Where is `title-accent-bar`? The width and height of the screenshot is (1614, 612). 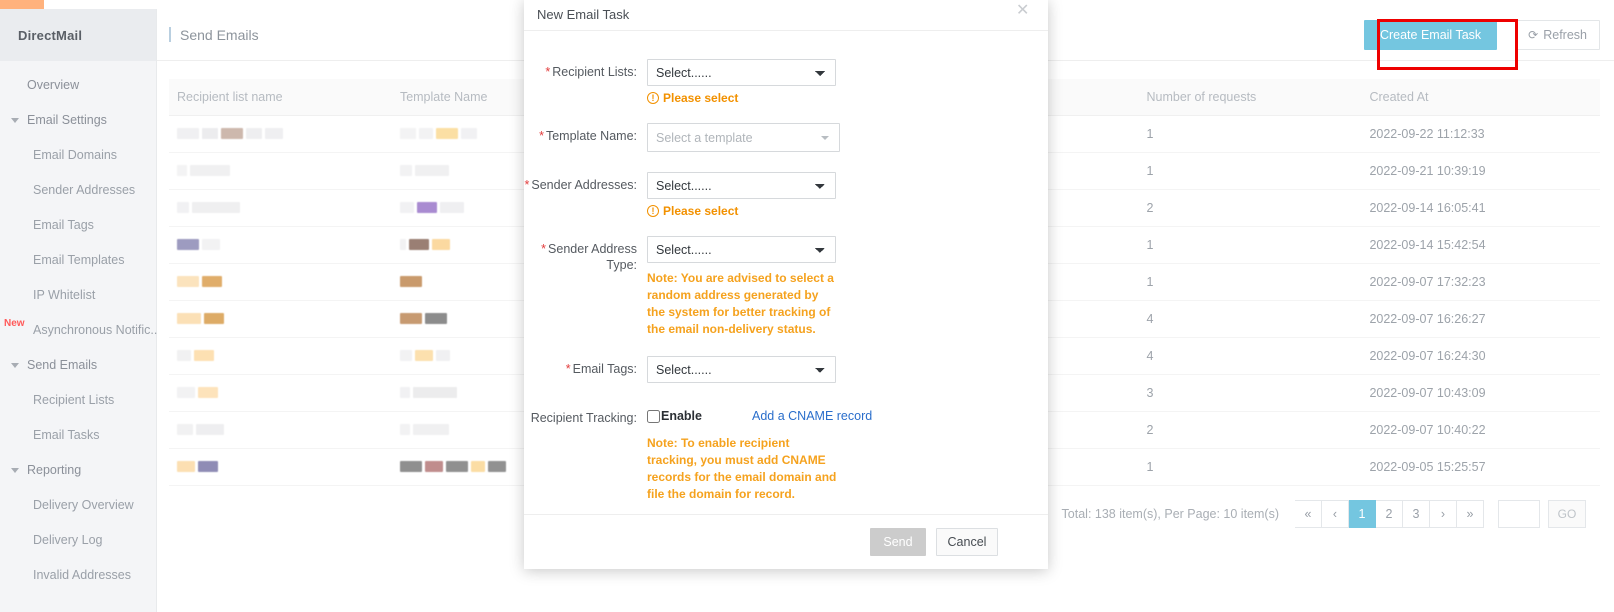
title-accent-bar is located at coordinates (170, 34).